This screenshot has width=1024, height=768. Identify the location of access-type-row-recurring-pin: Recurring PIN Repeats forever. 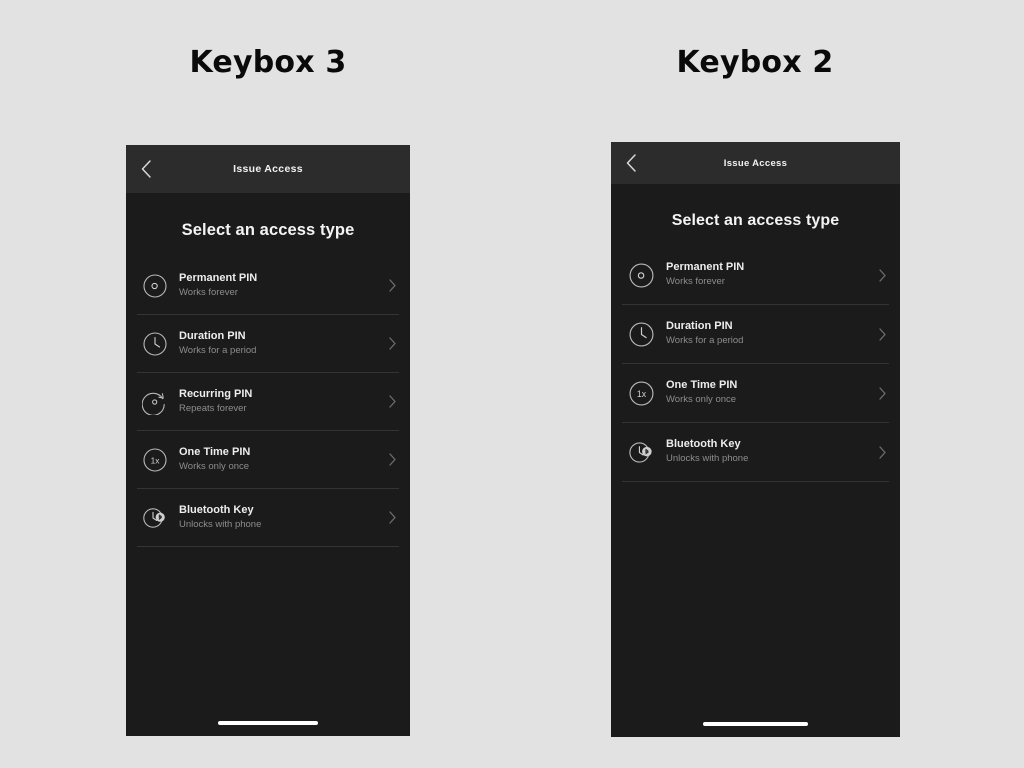
(268, 402).